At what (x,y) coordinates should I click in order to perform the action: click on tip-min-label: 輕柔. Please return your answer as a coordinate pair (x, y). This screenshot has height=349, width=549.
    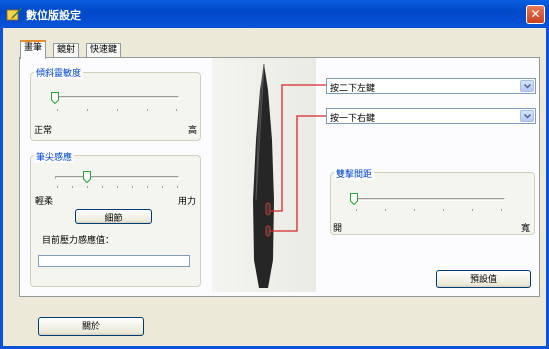
    Looking at the image, I should click on (44, 202).